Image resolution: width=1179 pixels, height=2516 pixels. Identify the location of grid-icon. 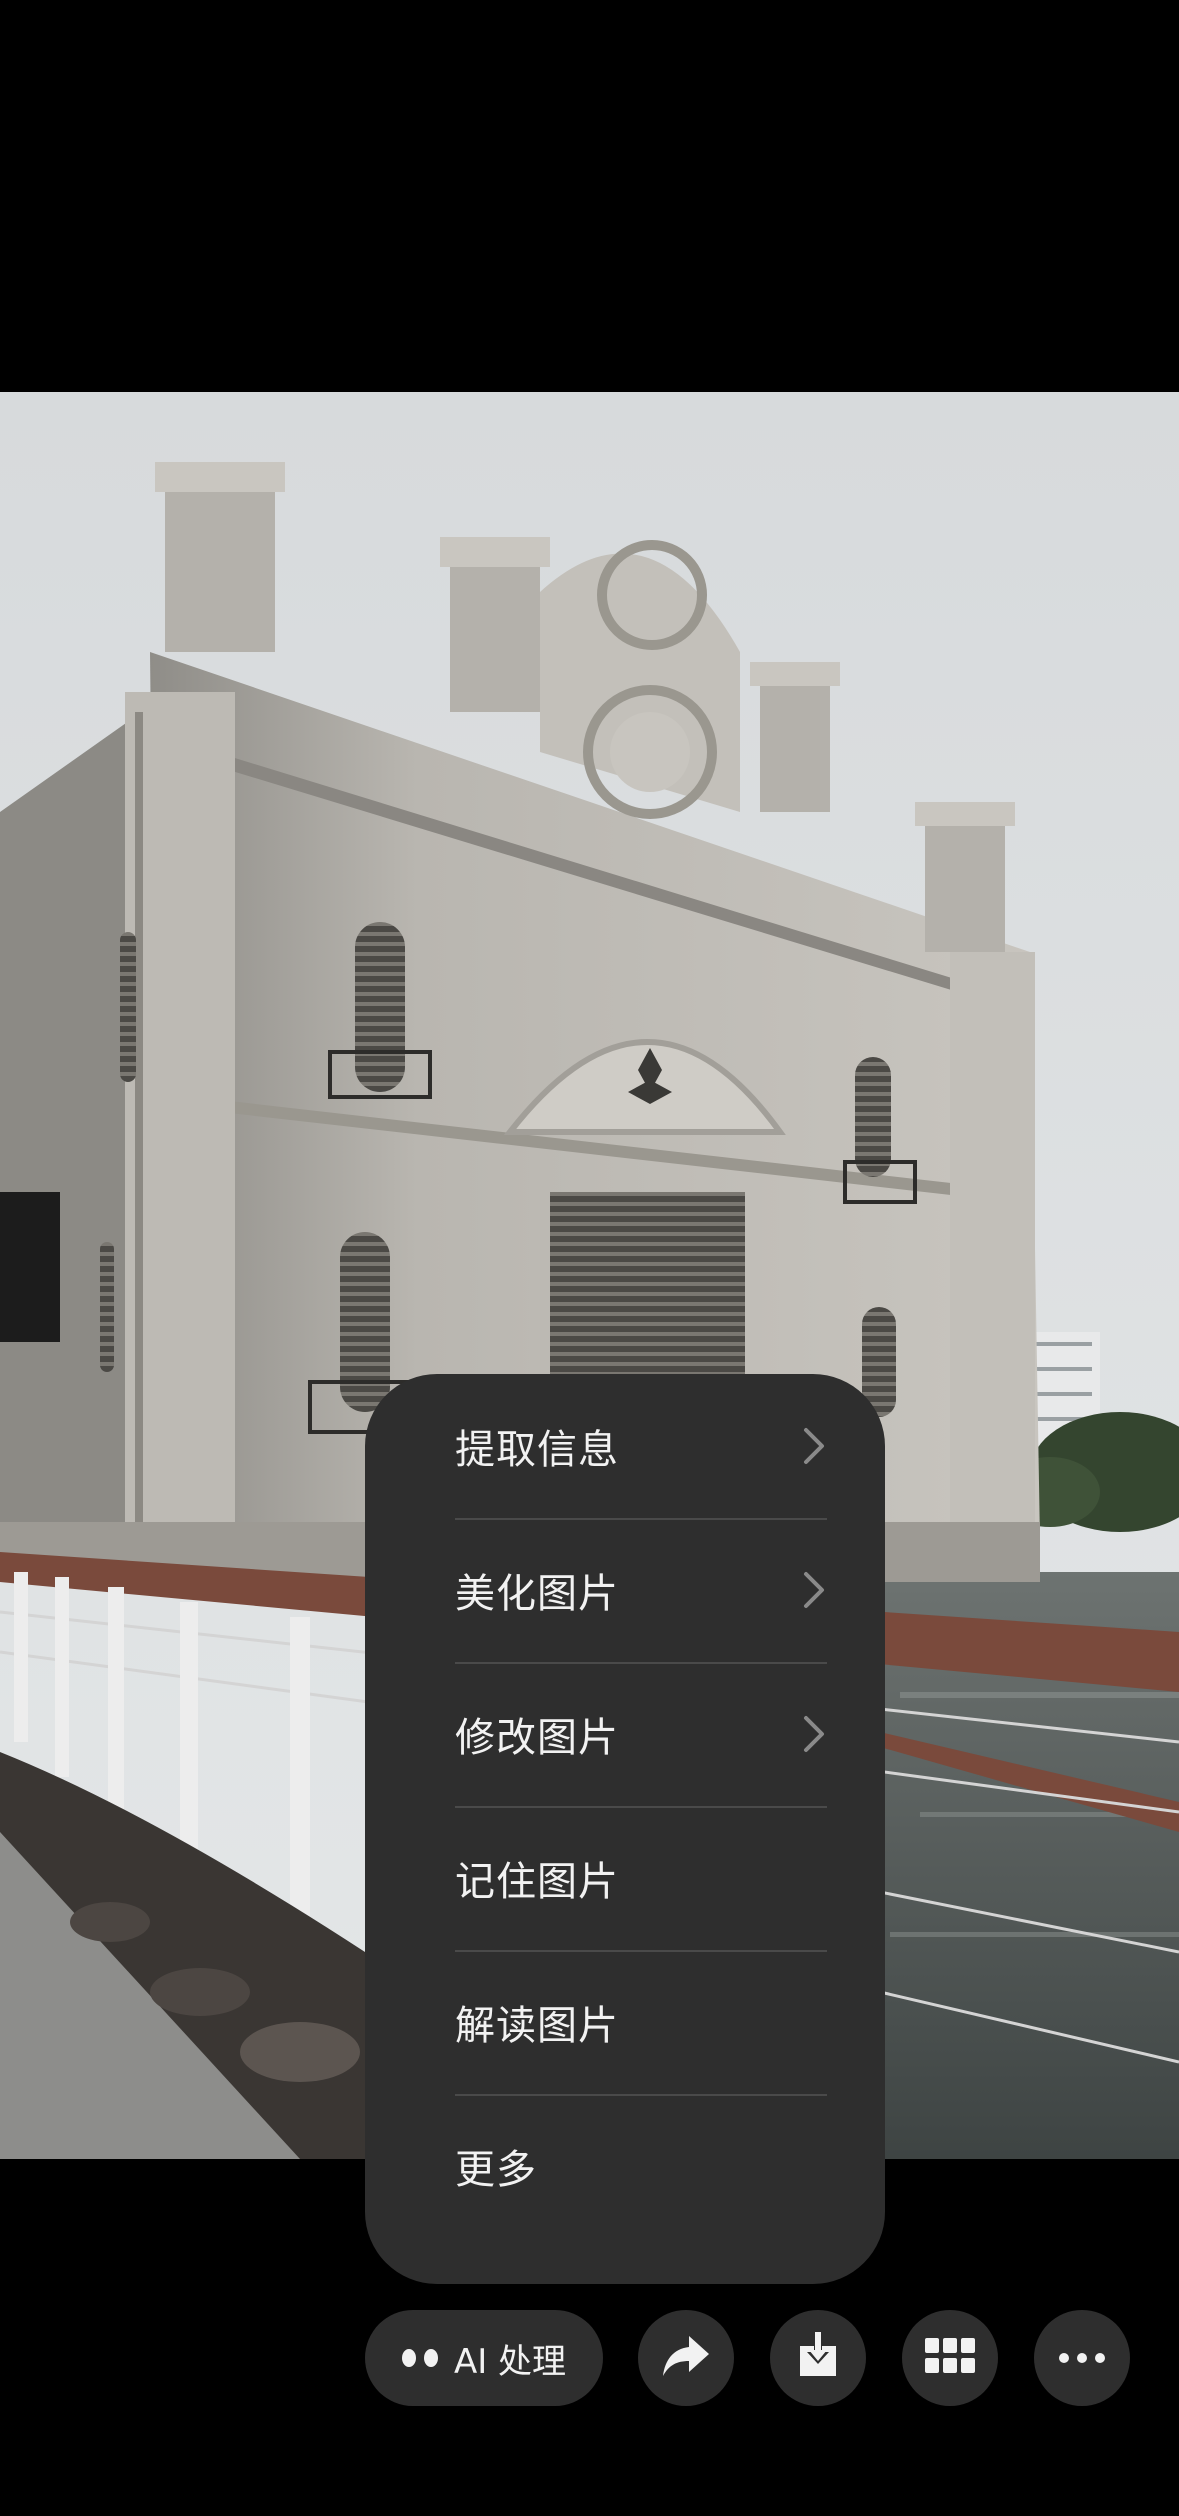
(950, 2358).